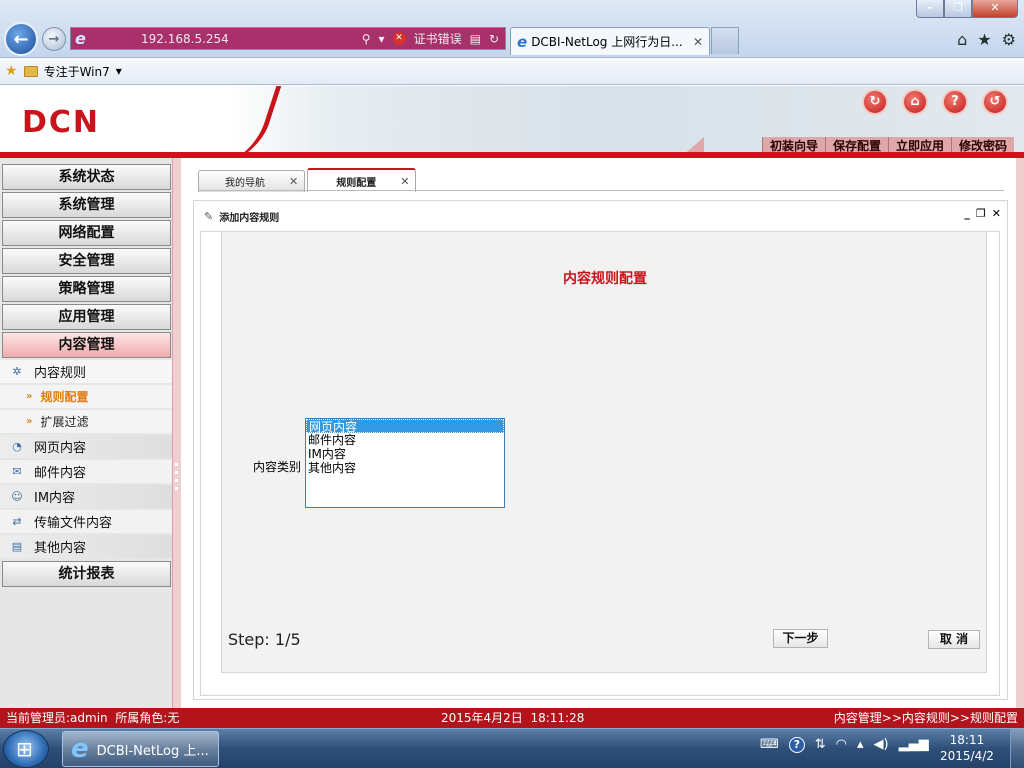  I want to click on menu-policy-management: 策略管理, so click(86, 289).